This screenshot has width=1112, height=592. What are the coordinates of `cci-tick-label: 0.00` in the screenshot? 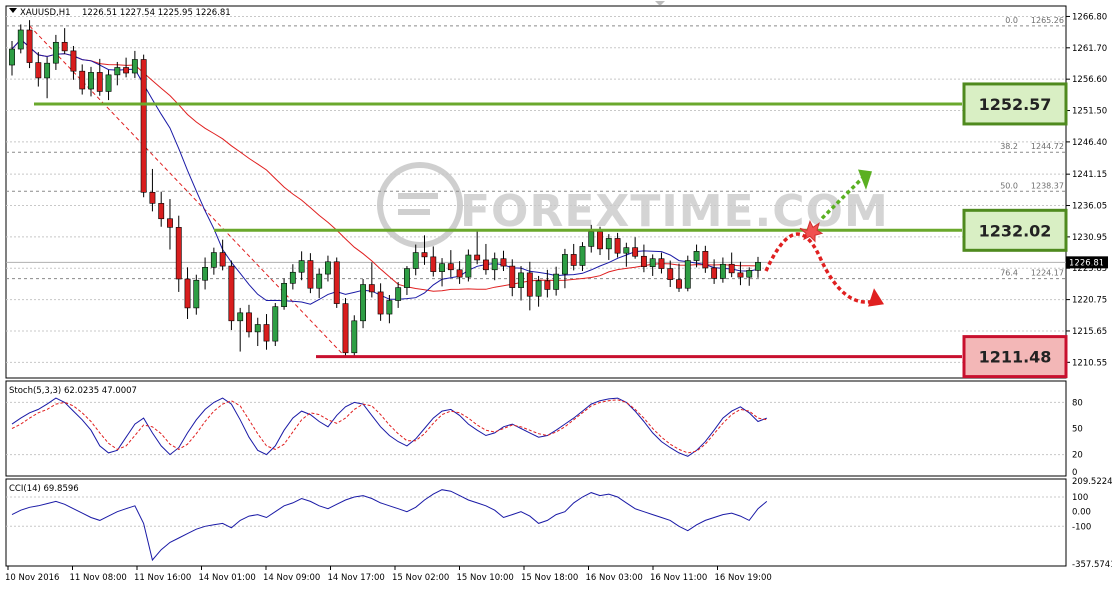 It's located at (1081, 513).